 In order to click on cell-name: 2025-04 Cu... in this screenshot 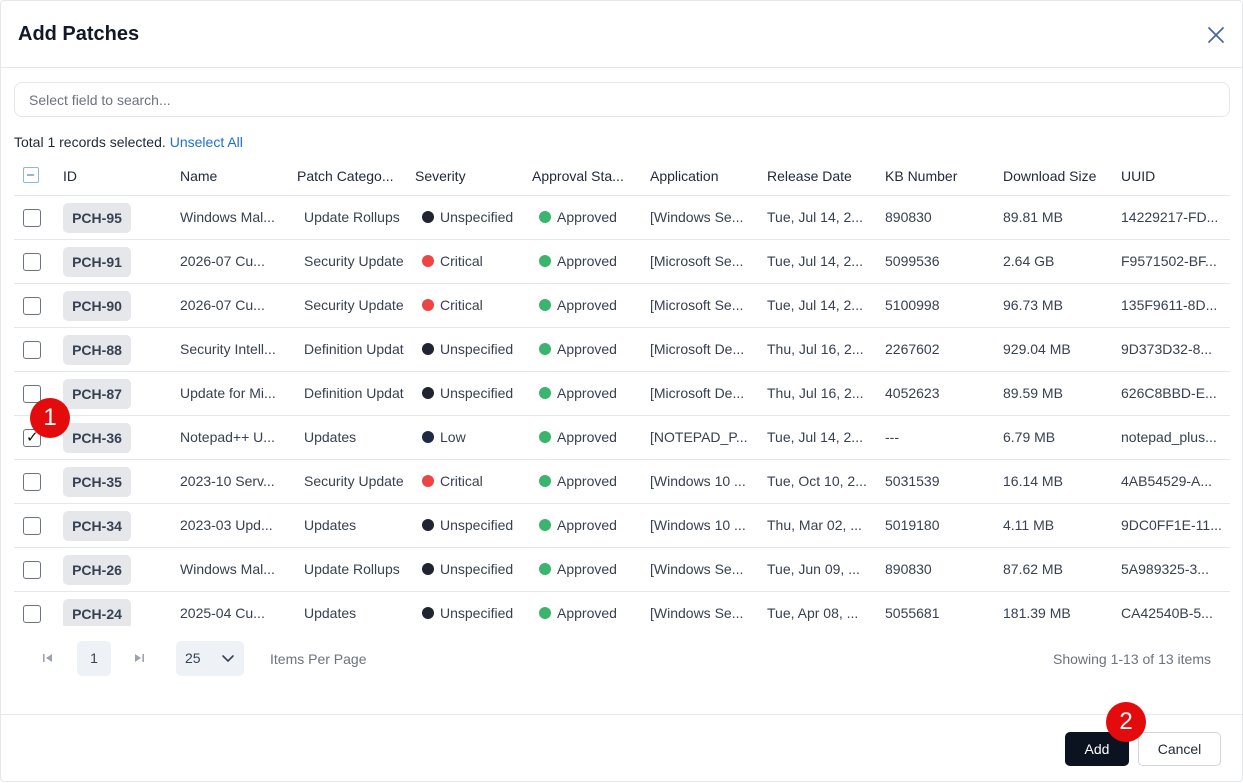, I will do `click(222, 613)`.